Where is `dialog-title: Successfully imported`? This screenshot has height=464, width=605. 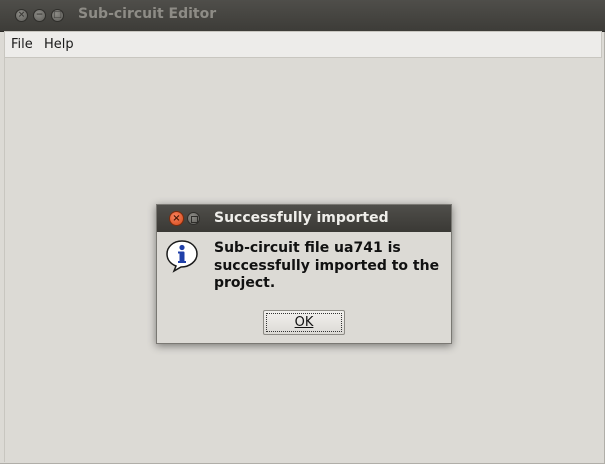 dialog-title: Successfully imported is located at coordinates (301, 218).